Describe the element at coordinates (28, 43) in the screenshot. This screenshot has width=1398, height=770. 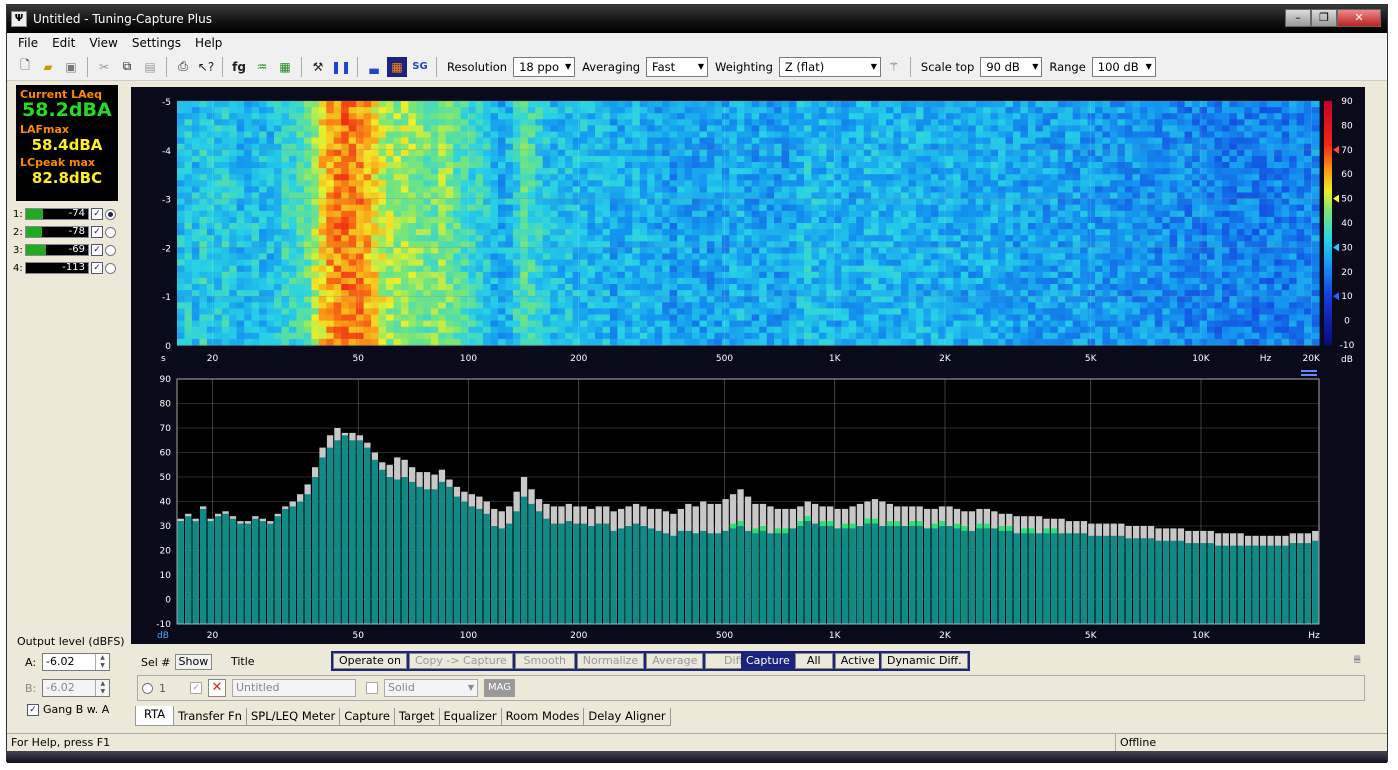
I see `menu-file: File` at that location.